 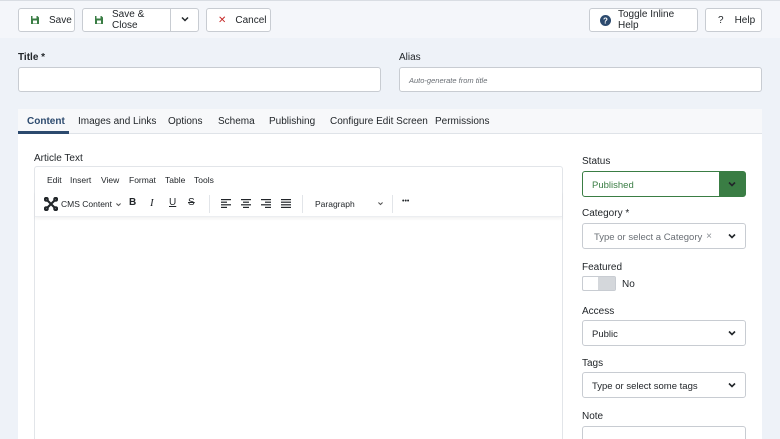 What do you see at coordinates (292, 121) in the screenshot?
I see `tab-publishing: Publishing` at bounding box center [292, 121].